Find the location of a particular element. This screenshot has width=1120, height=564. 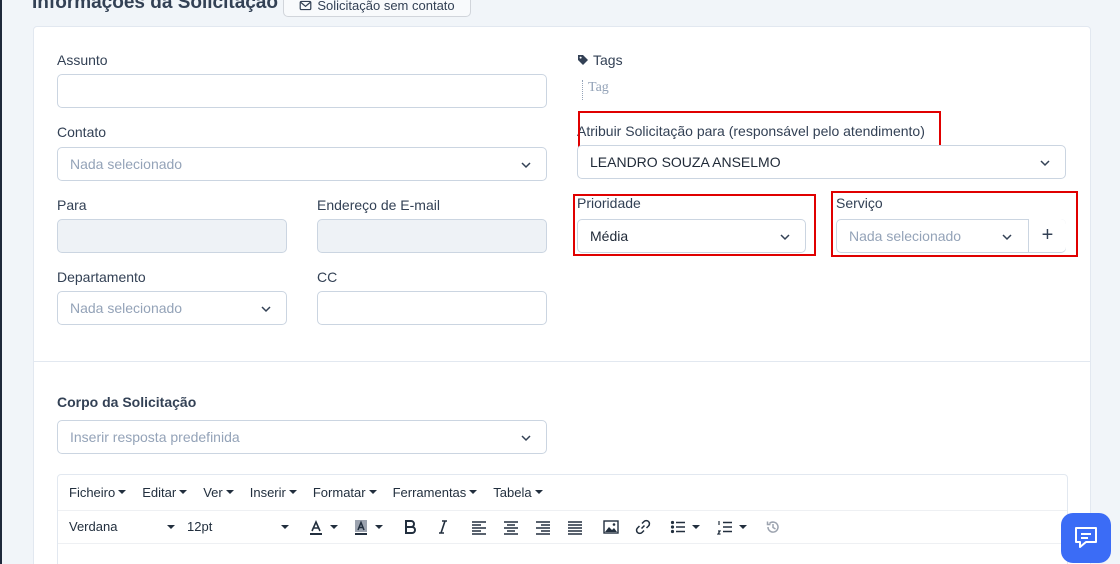

menu-file-label: Ficheiro is located at coordinates (92, 492).